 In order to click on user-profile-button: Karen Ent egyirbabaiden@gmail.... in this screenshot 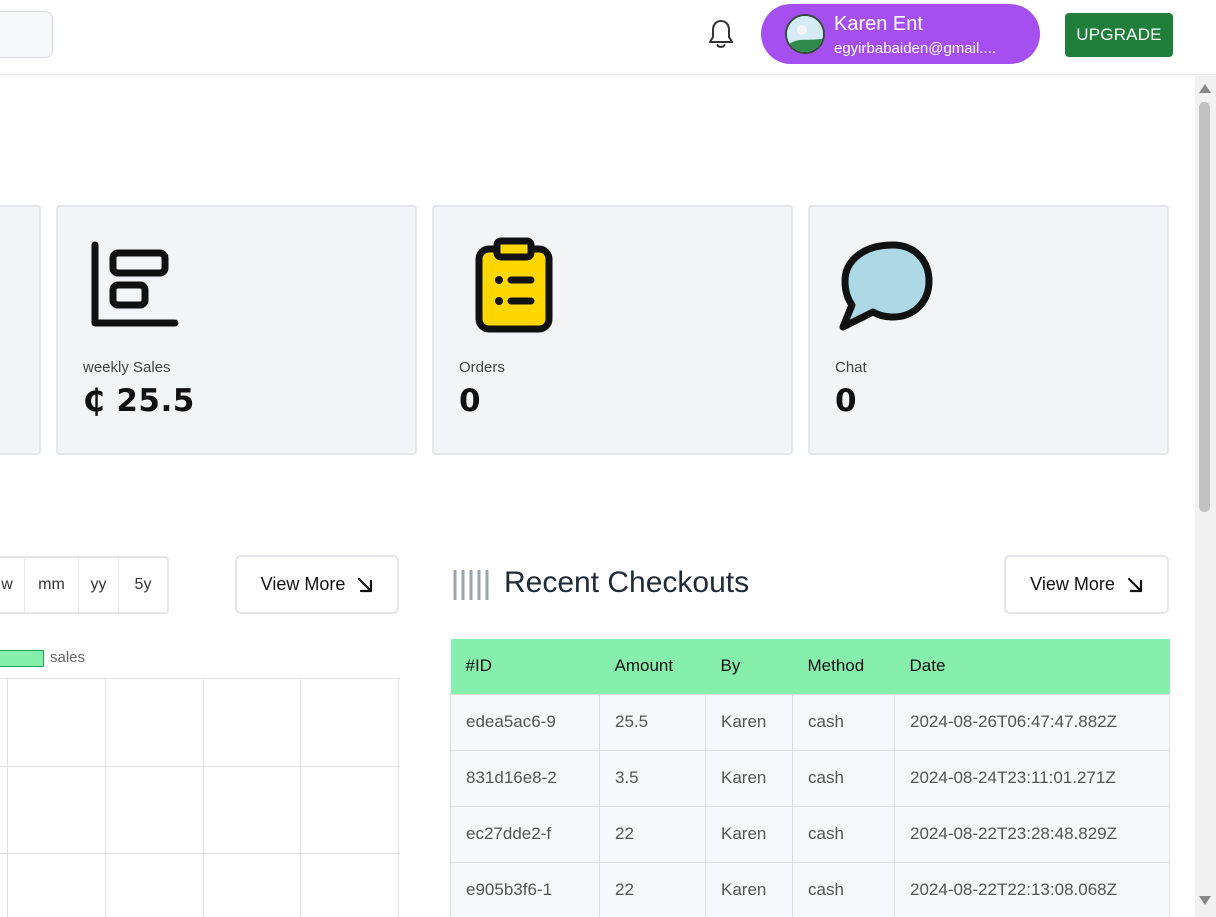, I will do `click(900, 34)`.